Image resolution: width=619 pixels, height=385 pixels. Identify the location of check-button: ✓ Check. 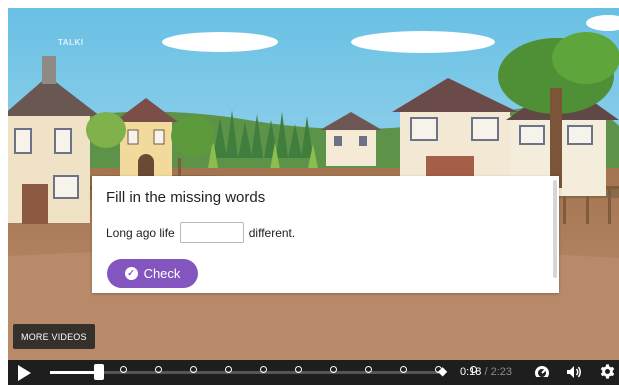
(152, 273).